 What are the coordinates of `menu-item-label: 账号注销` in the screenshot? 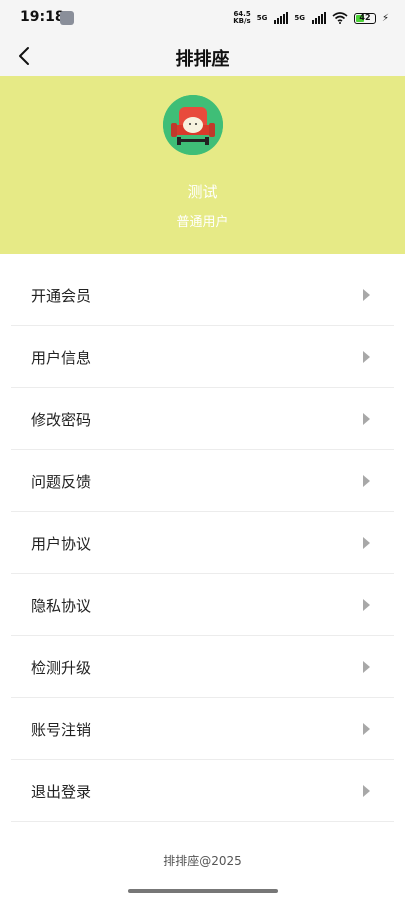 It's located at (61, 730).